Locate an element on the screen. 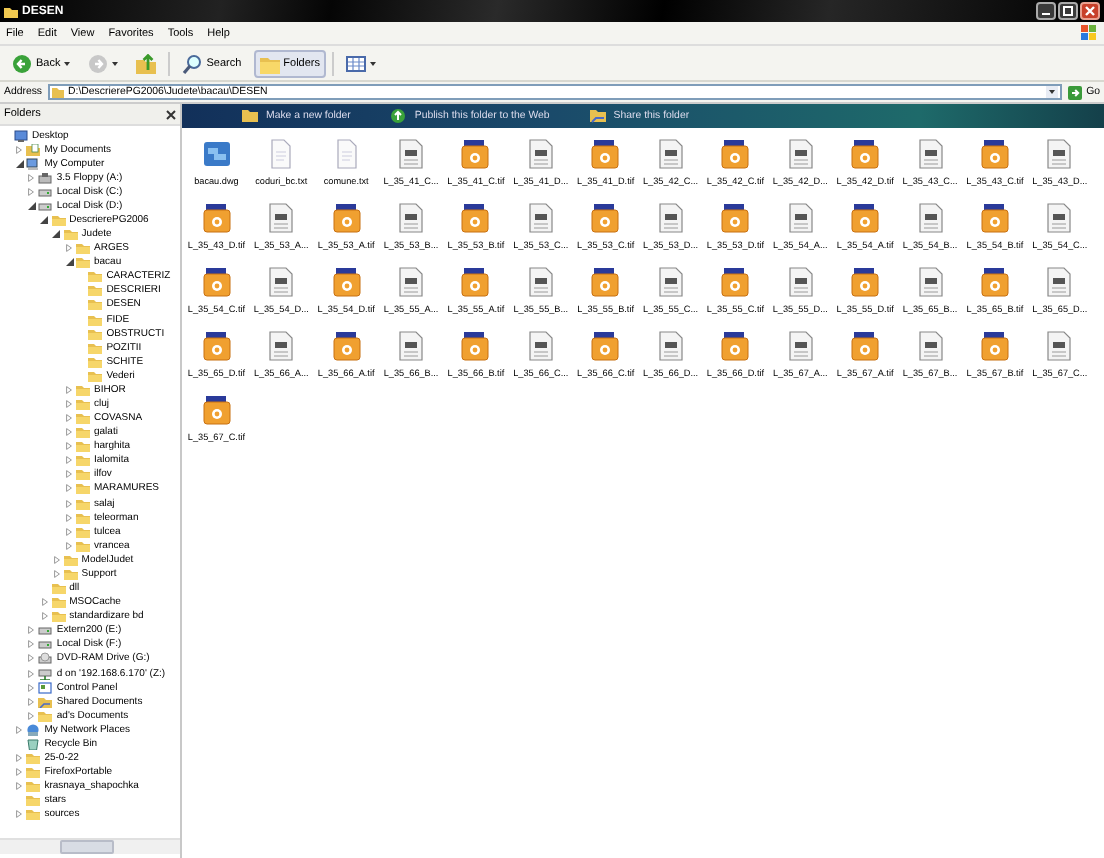  floppy-drive-icon is located at coordinates (45, 177).